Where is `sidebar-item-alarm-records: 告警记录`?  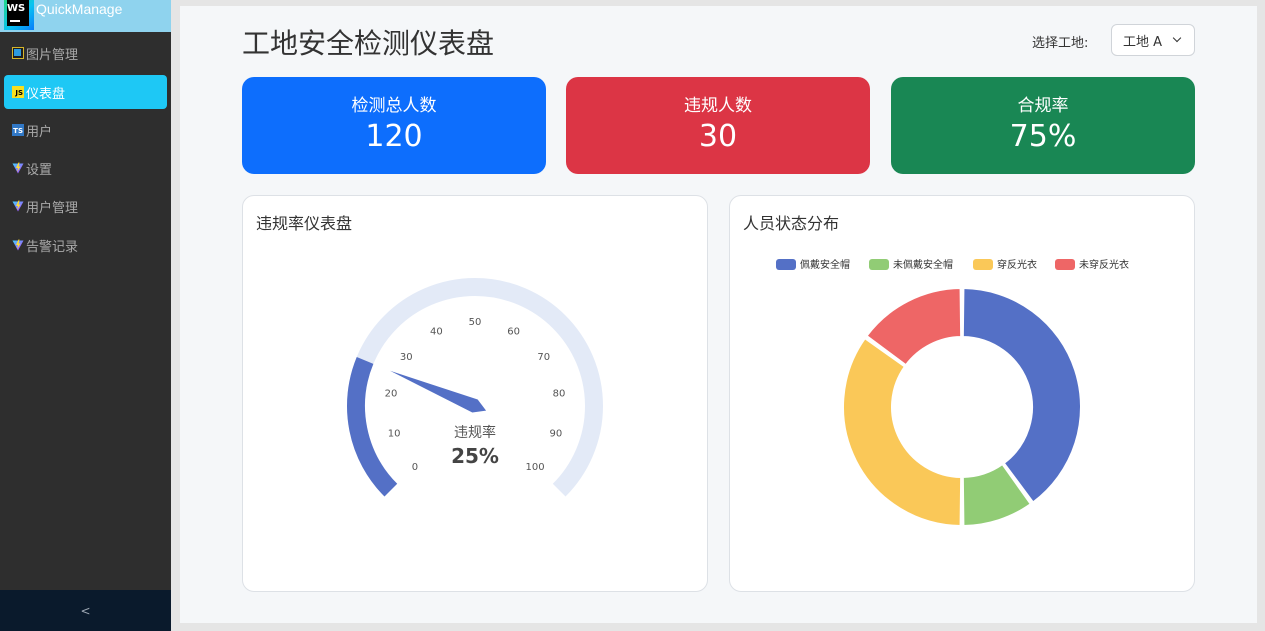
sidebar-item-alarm-records: 告警记录 is located at coordinates (85, 245).